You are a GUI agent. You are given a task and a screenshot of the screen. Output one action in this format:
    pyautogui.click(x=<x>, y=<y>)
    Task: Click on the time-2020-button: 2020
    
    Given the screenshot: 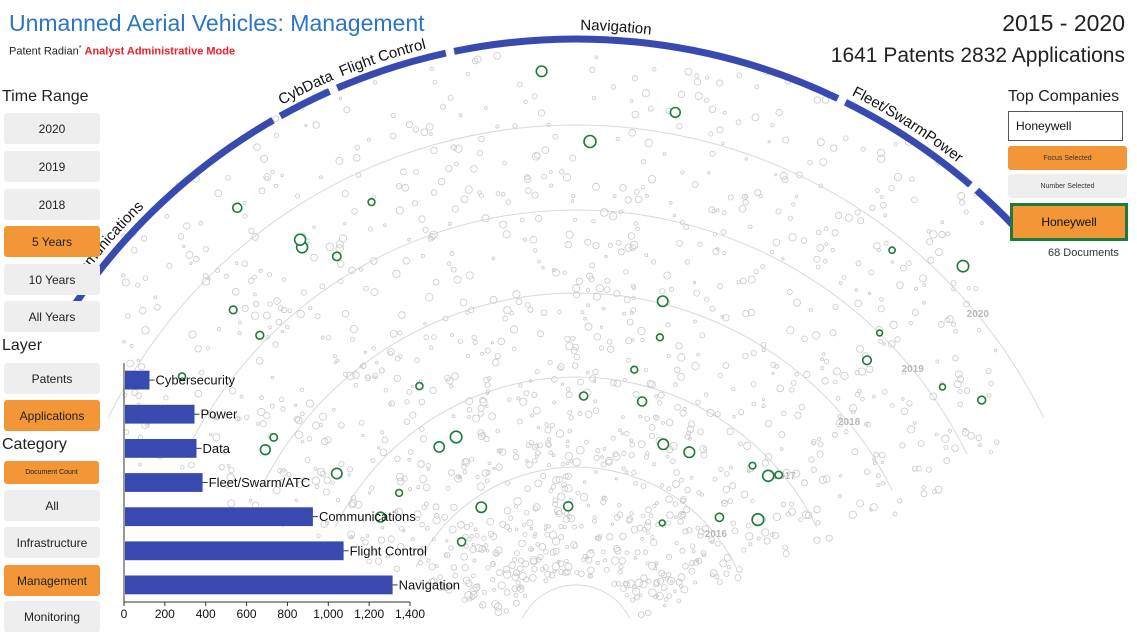 What is the action you would take?
    pyautogui.click(x=52, y=128)
    